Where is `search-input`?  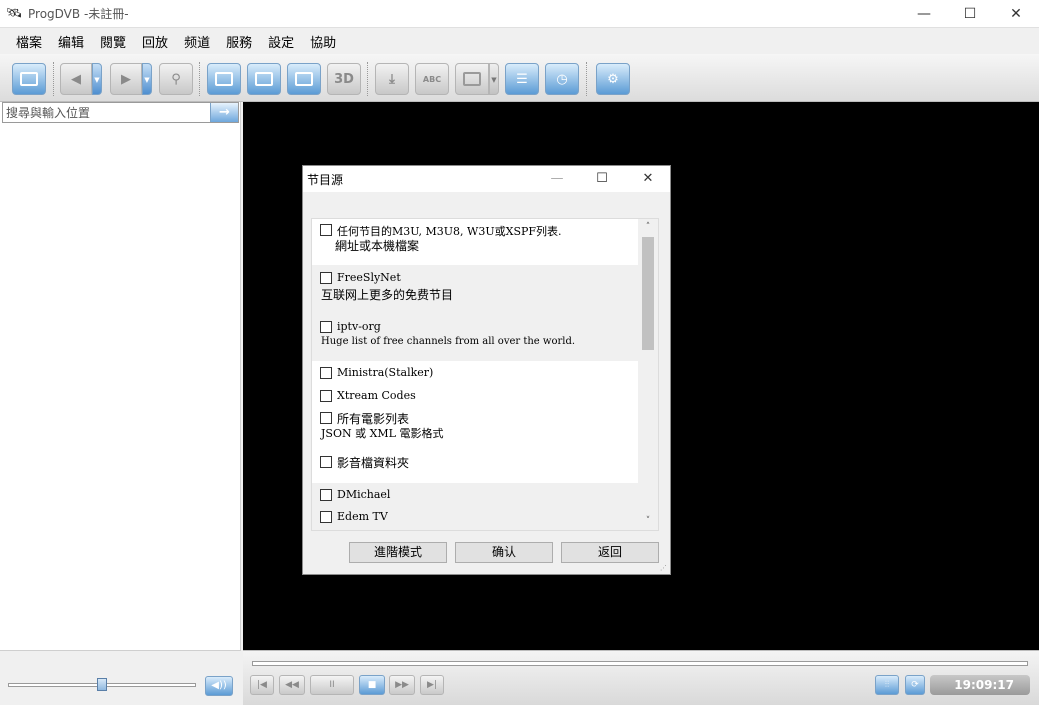
search-input is located at coordinates (106, 112).